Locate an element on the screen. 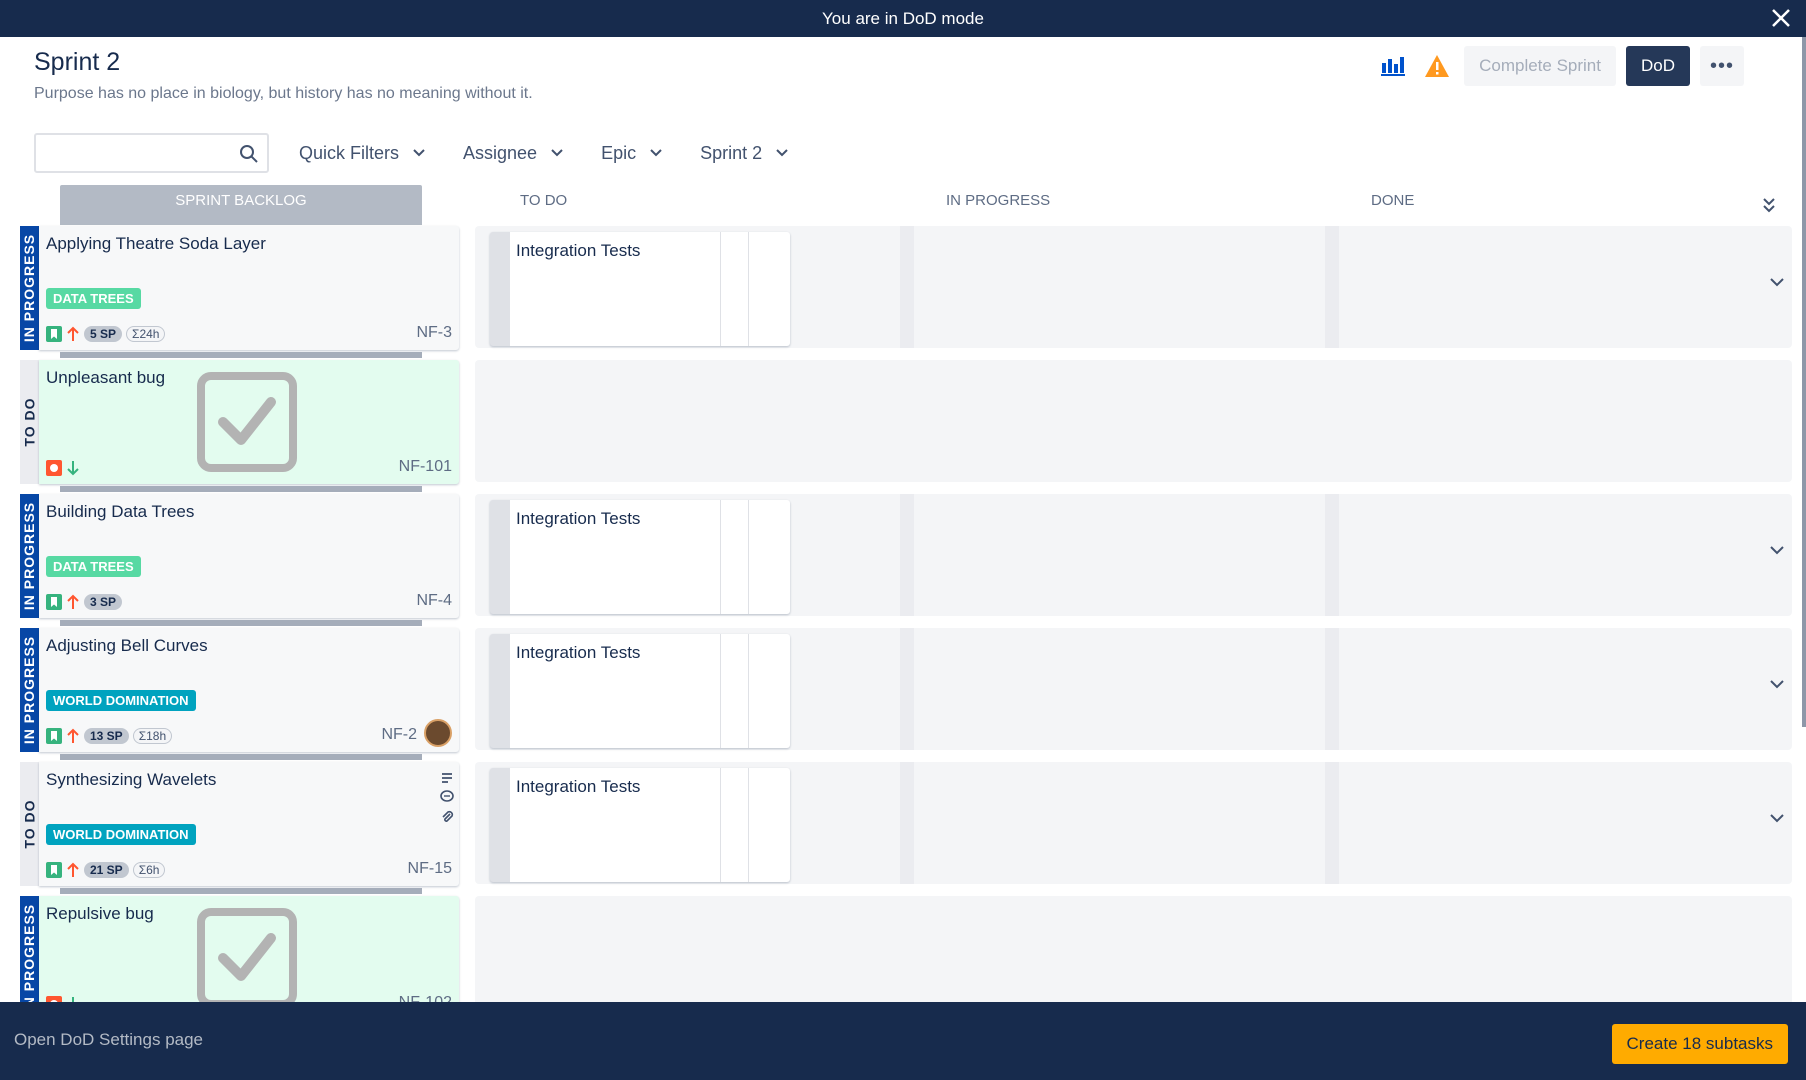  swimlane-row: TO DO Unpleasant bug NF-101 is located at coordinates (903, 425).